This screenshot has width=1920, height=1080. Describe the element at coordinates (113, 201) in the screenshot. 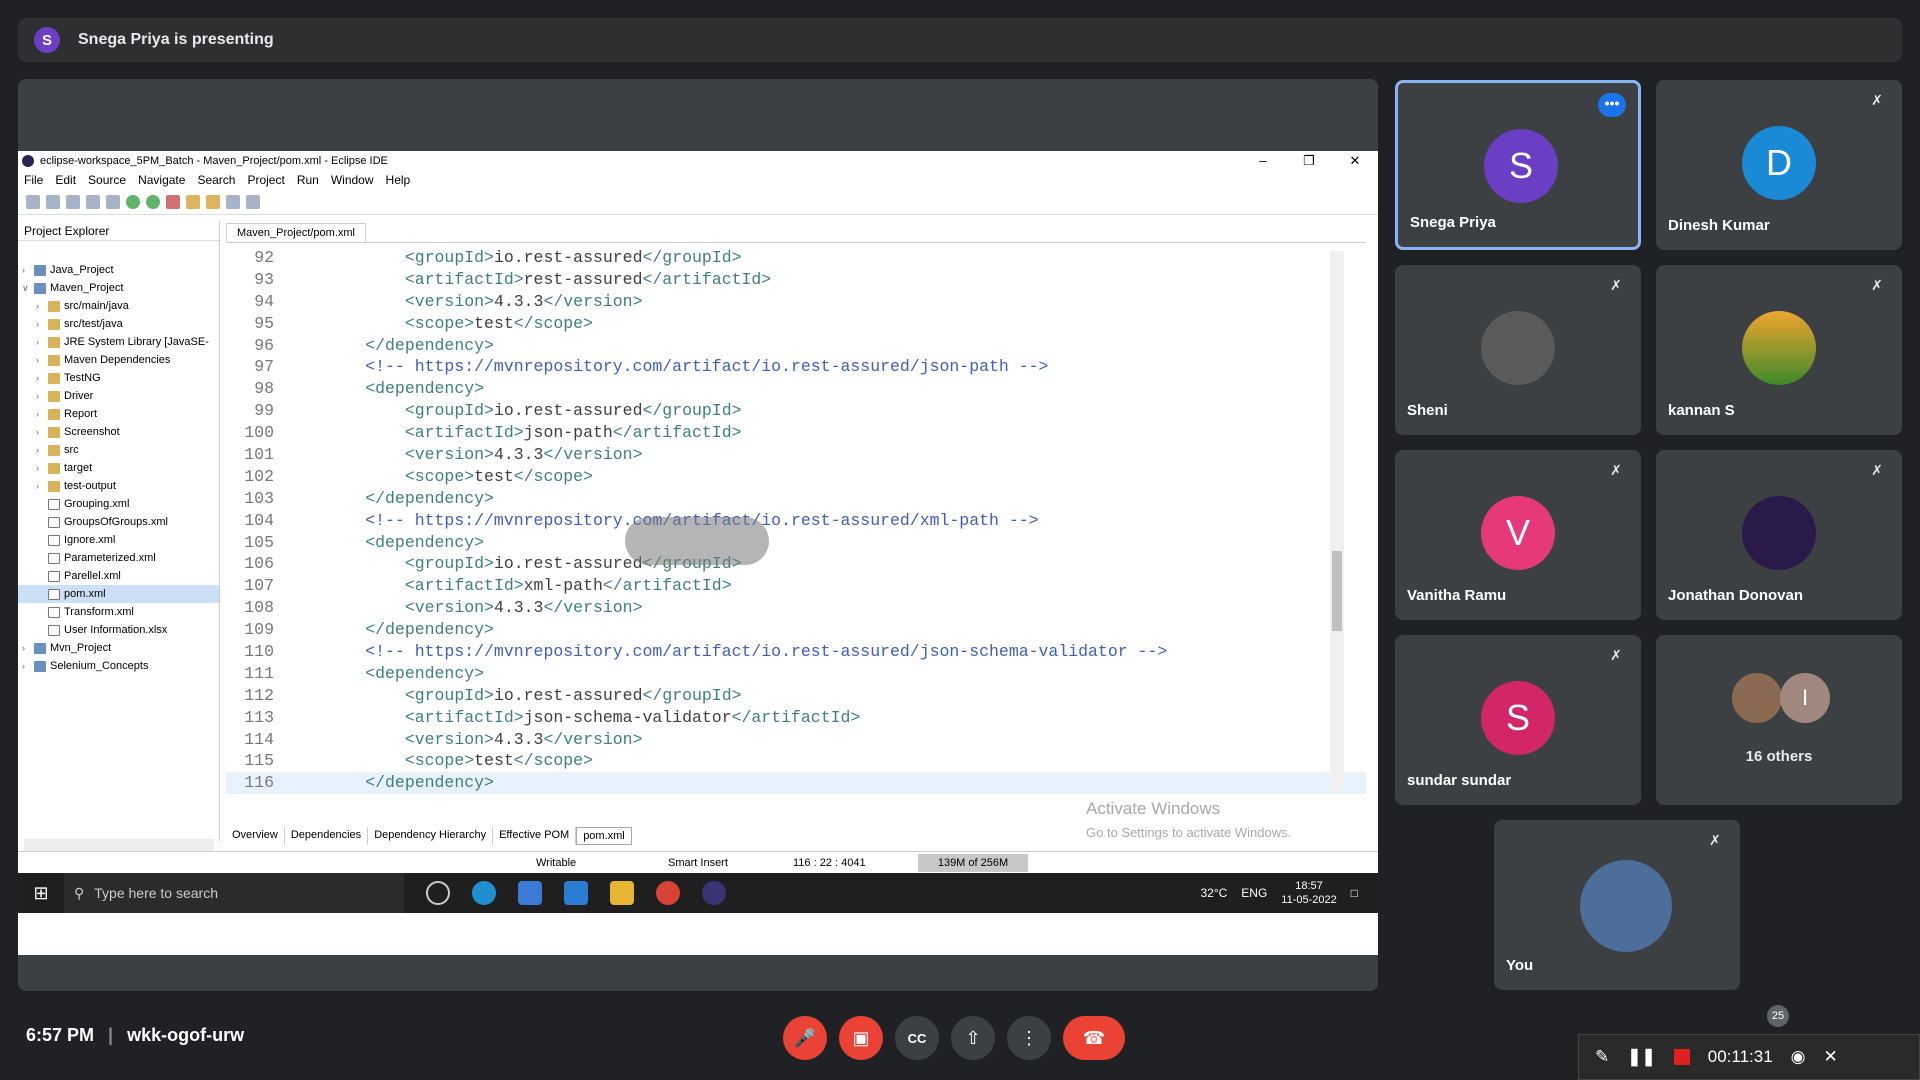

I see `debug-icon` at that location.